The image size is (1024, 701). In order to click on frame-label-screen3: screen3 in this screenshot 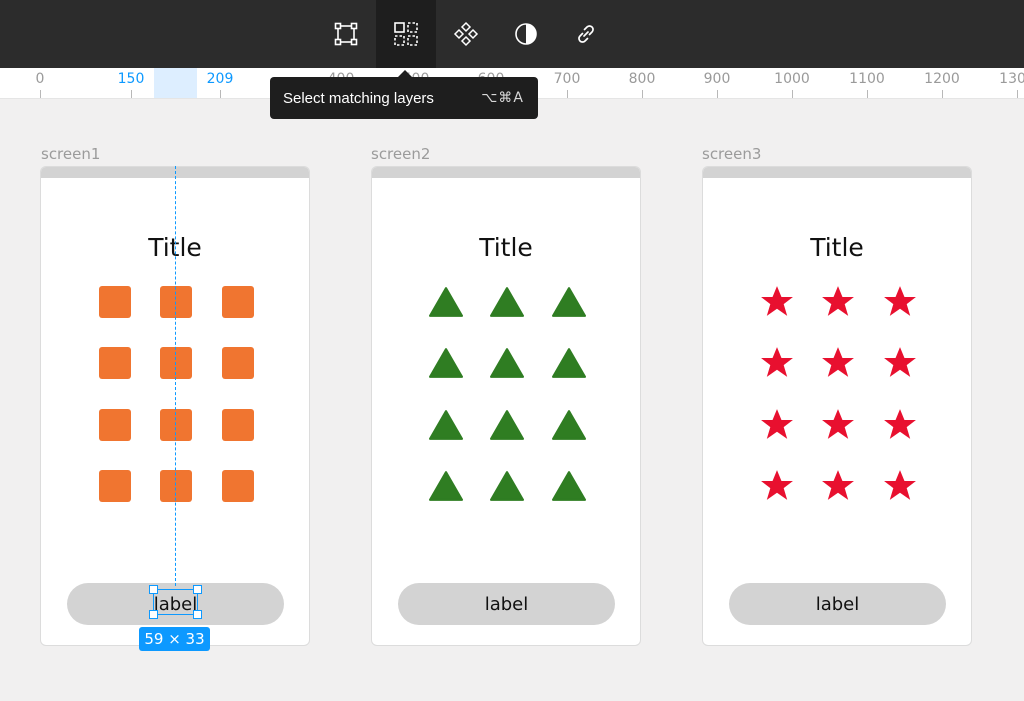, I will do `click(731, 154)`.